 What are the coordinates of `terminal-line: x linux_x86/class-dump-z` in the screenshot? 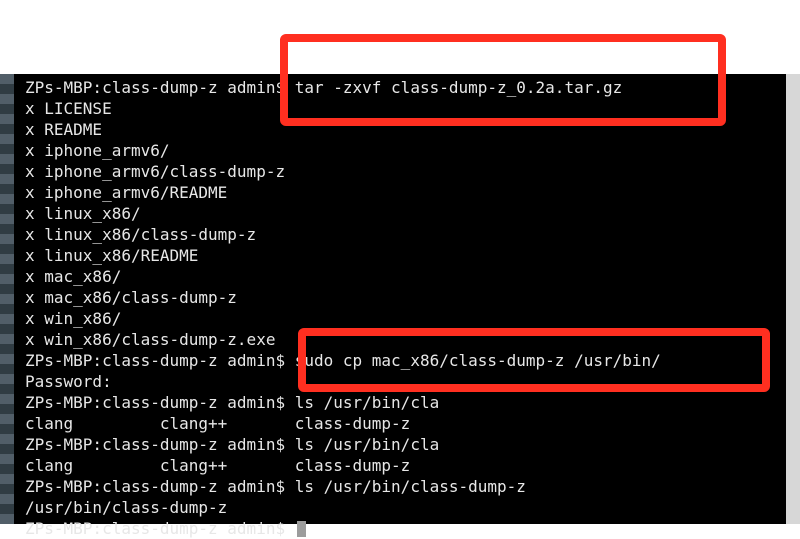 It's located at (141, 234).